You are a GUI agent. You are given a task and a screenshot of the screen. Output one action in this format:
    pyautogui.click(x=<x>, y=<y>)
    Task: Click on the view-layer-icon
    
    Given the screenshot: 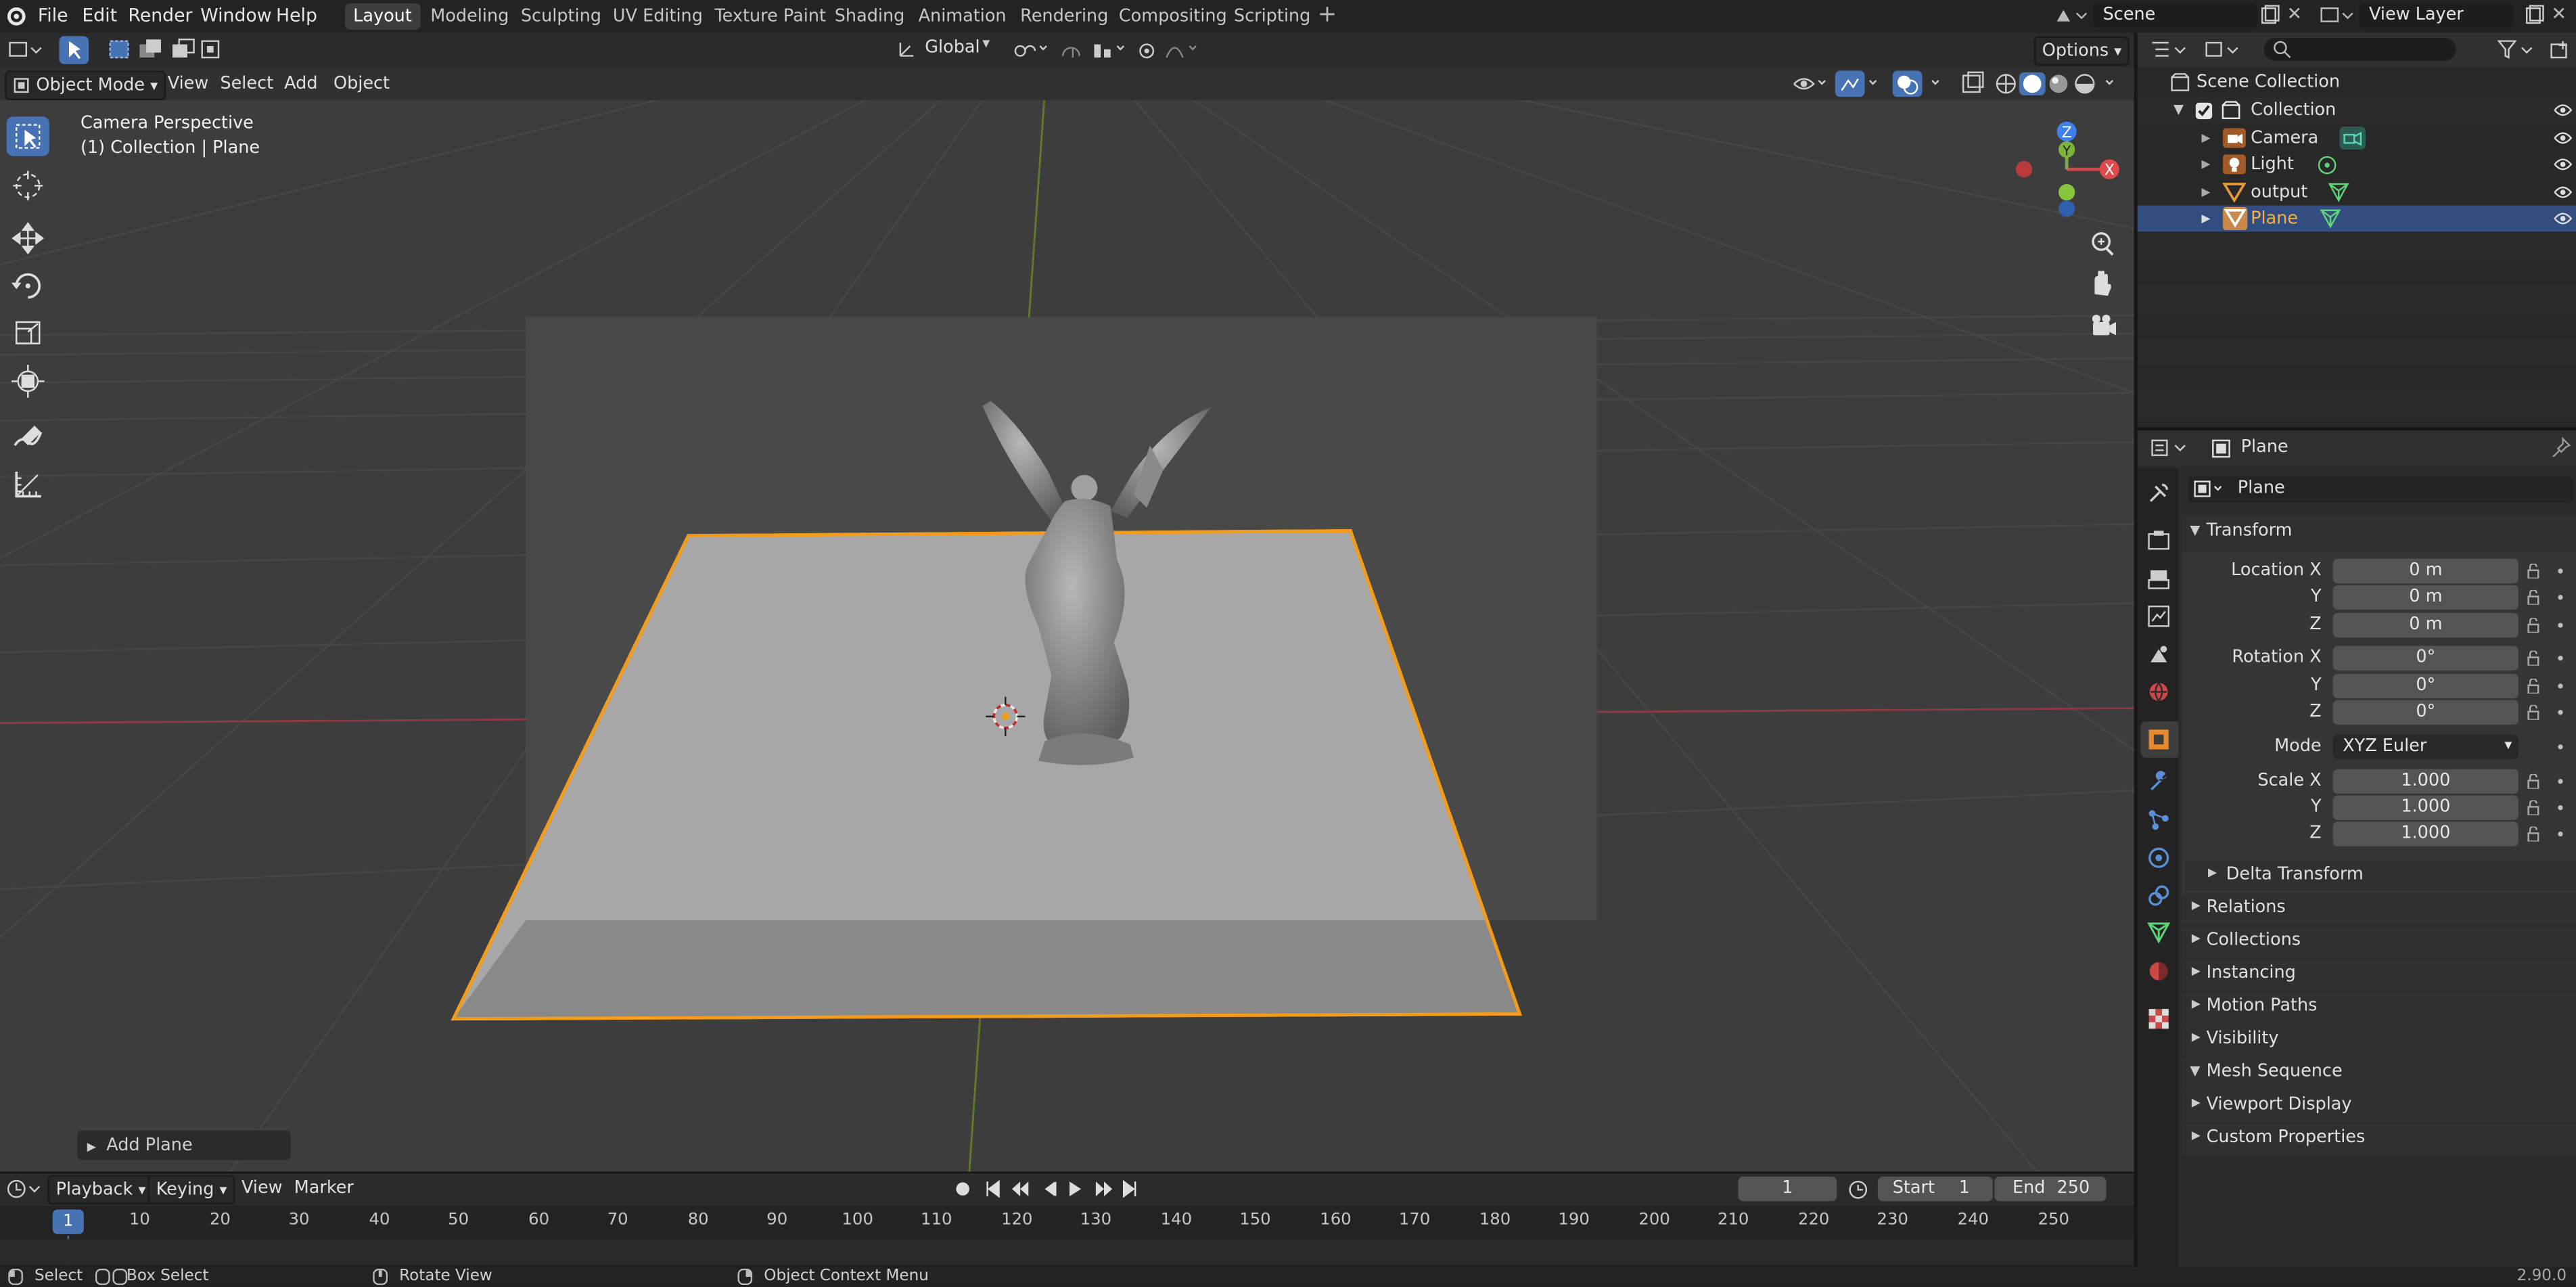 What is the action you would take?
    pyautogui.click(x=2337, y=15)
    